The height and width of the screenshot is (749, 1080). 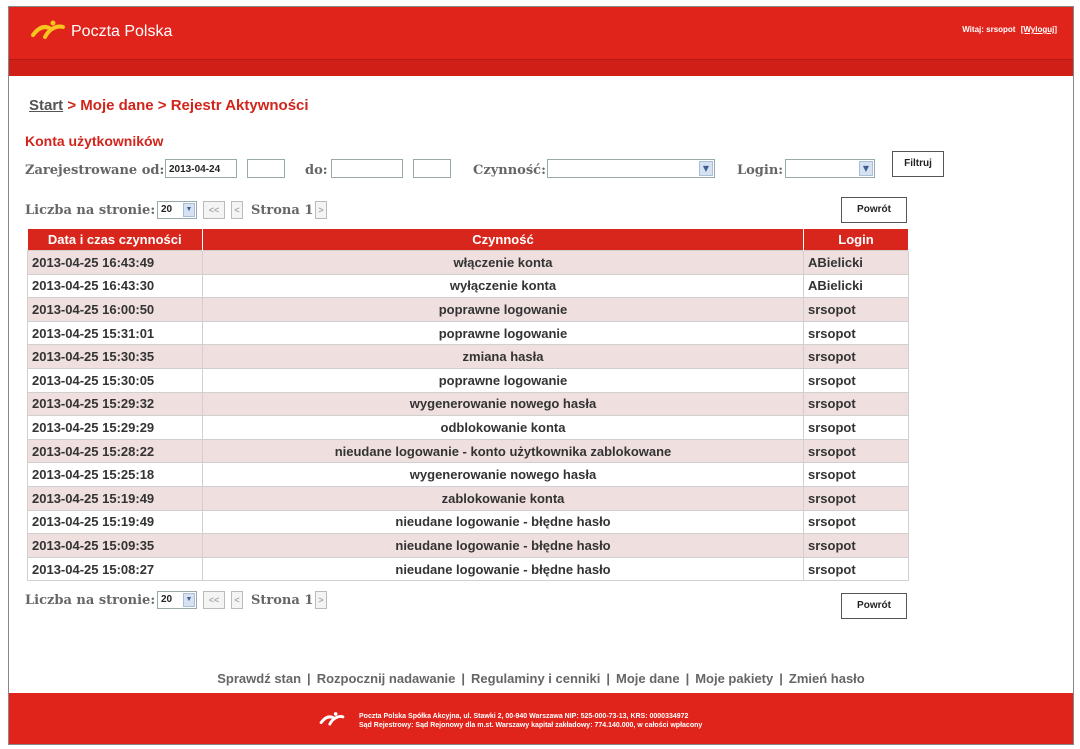 I want to click on footer-link-start-sending: Rozpocznij nadawanie, so click(x=386, y=678).